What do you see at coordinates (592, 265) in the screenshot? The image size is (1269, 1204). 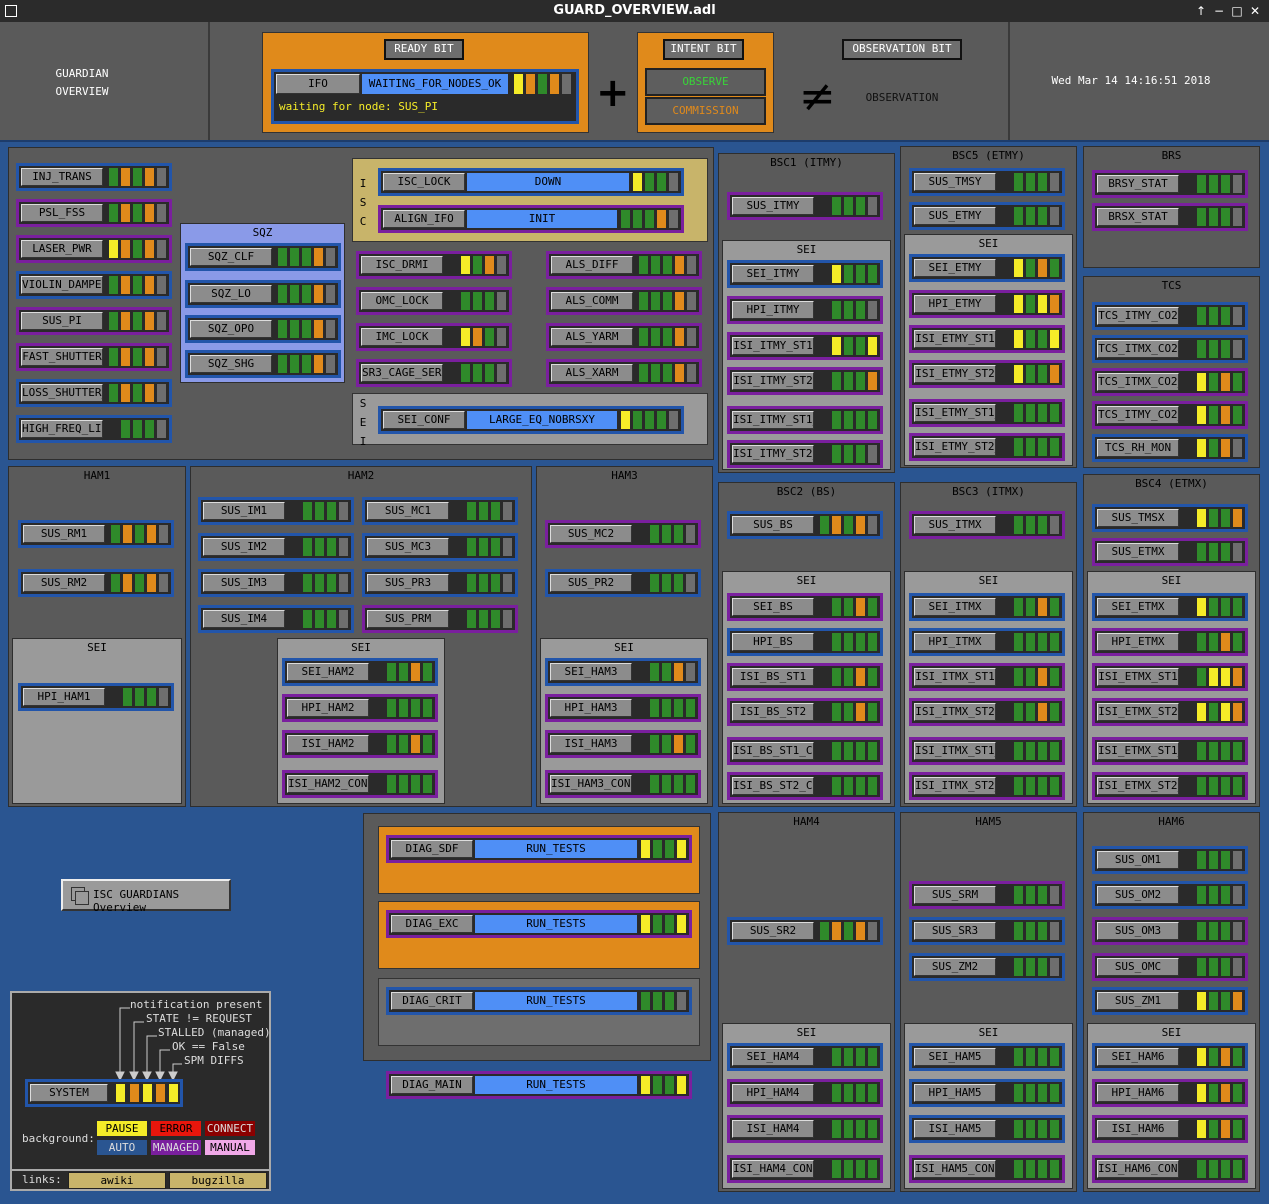 I see `node-button: ALS_DIFF` at bounding box center [592, 265].